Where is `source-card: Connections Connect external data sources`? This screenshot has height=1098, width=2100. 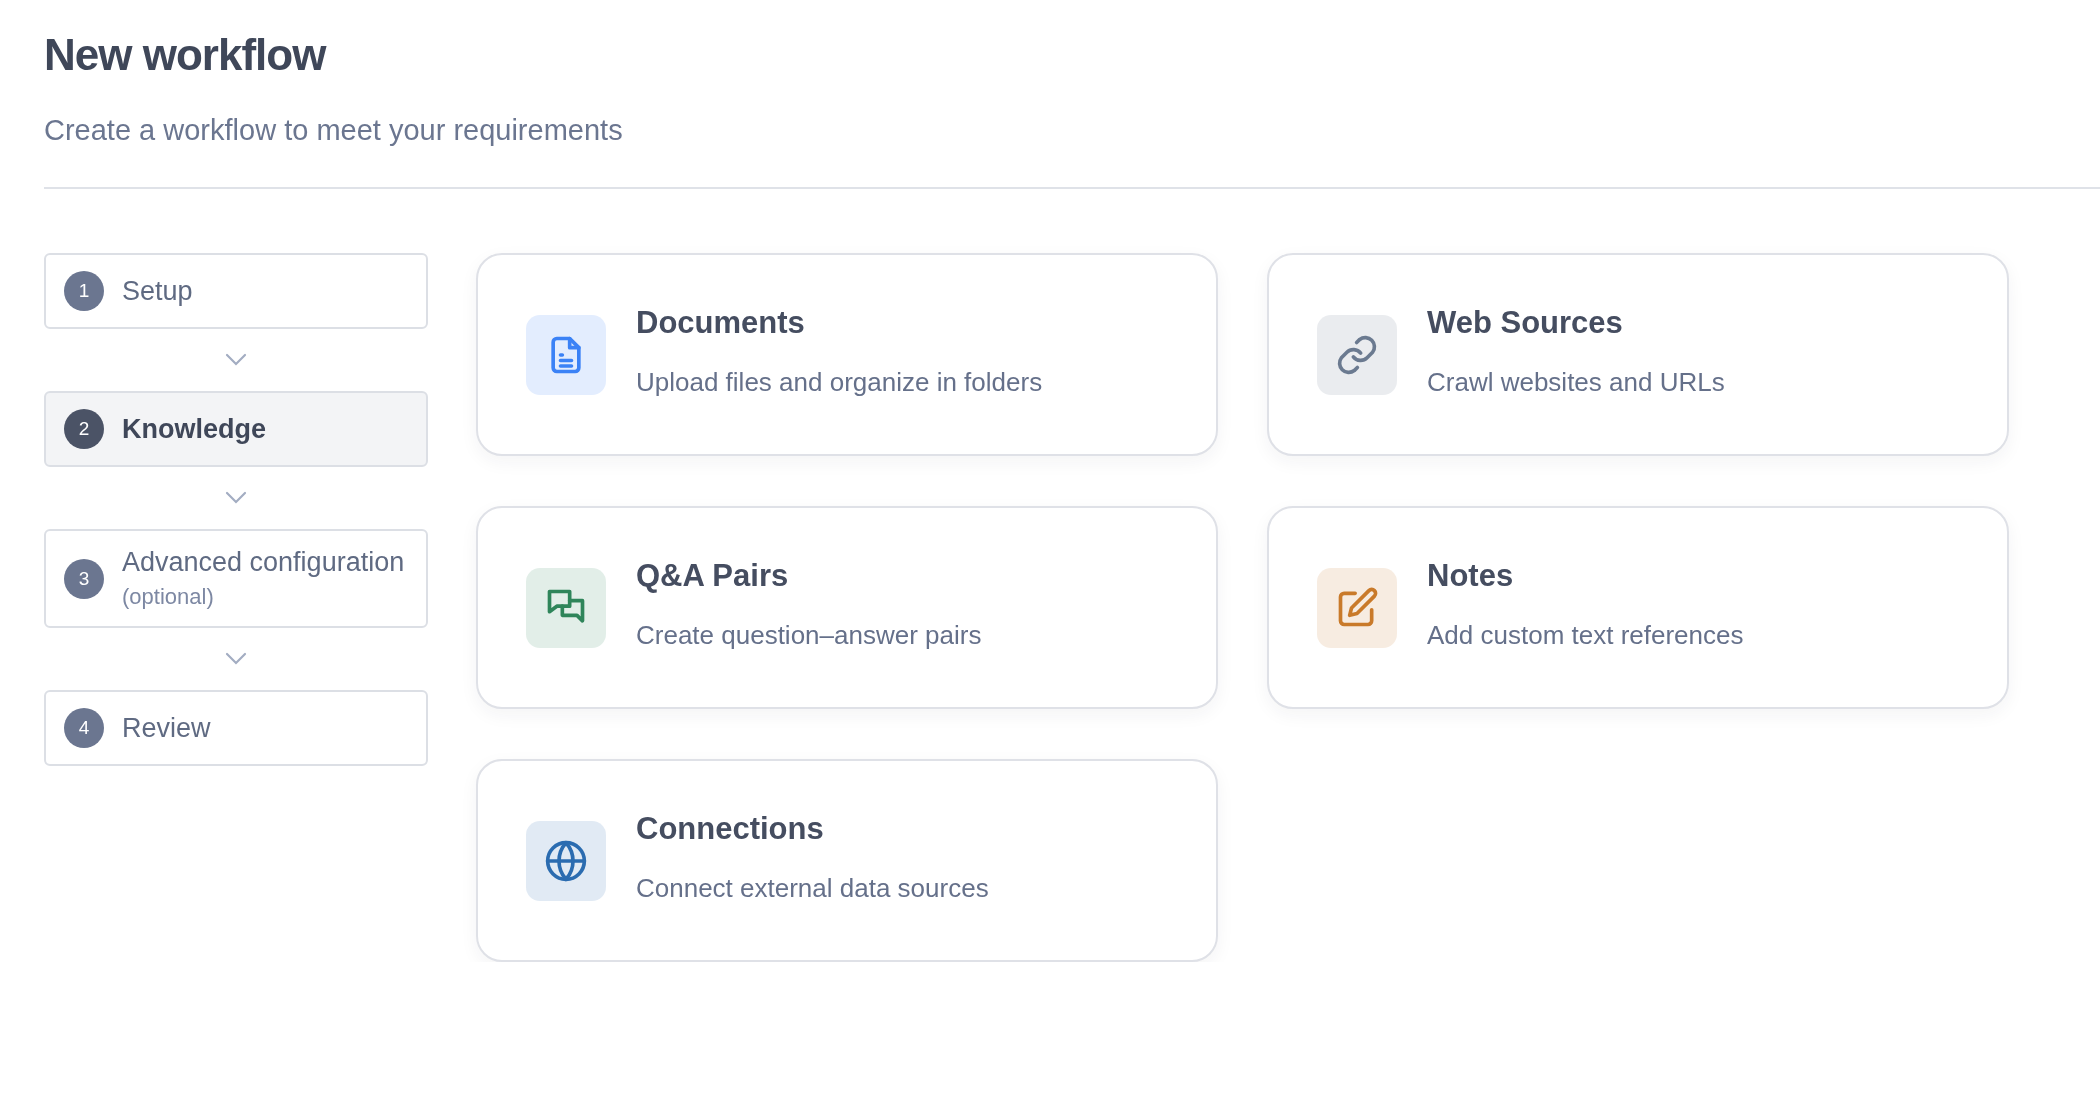 source-card: Connections Connect external data sources is located at coordinates (847, 860).